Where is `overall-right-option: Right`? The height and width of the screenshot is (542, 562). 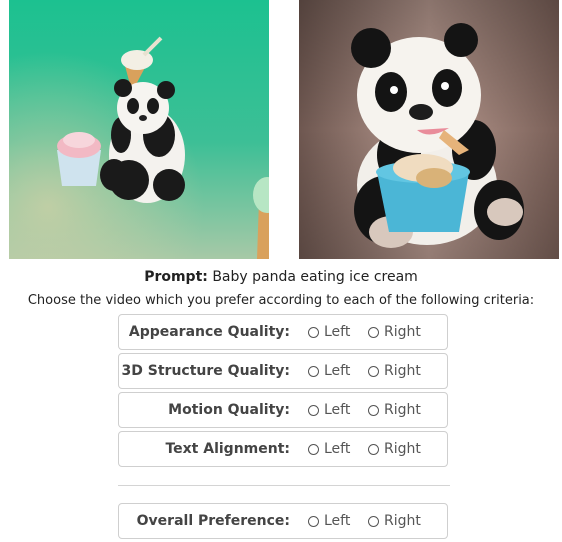 overall-right-option: Right is located at coordinates (394, 521).